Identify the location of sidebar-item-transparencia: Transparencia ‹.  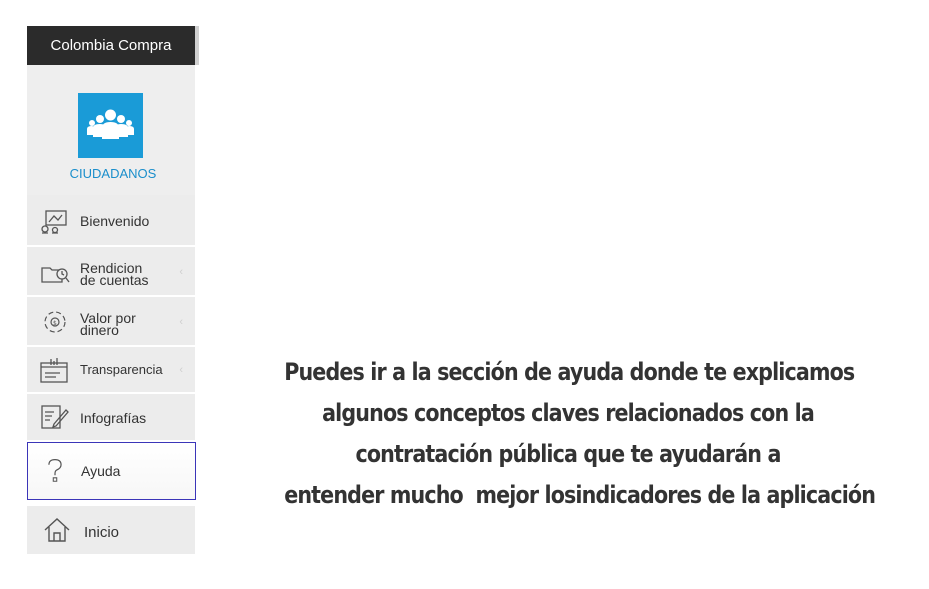
(111, 370).